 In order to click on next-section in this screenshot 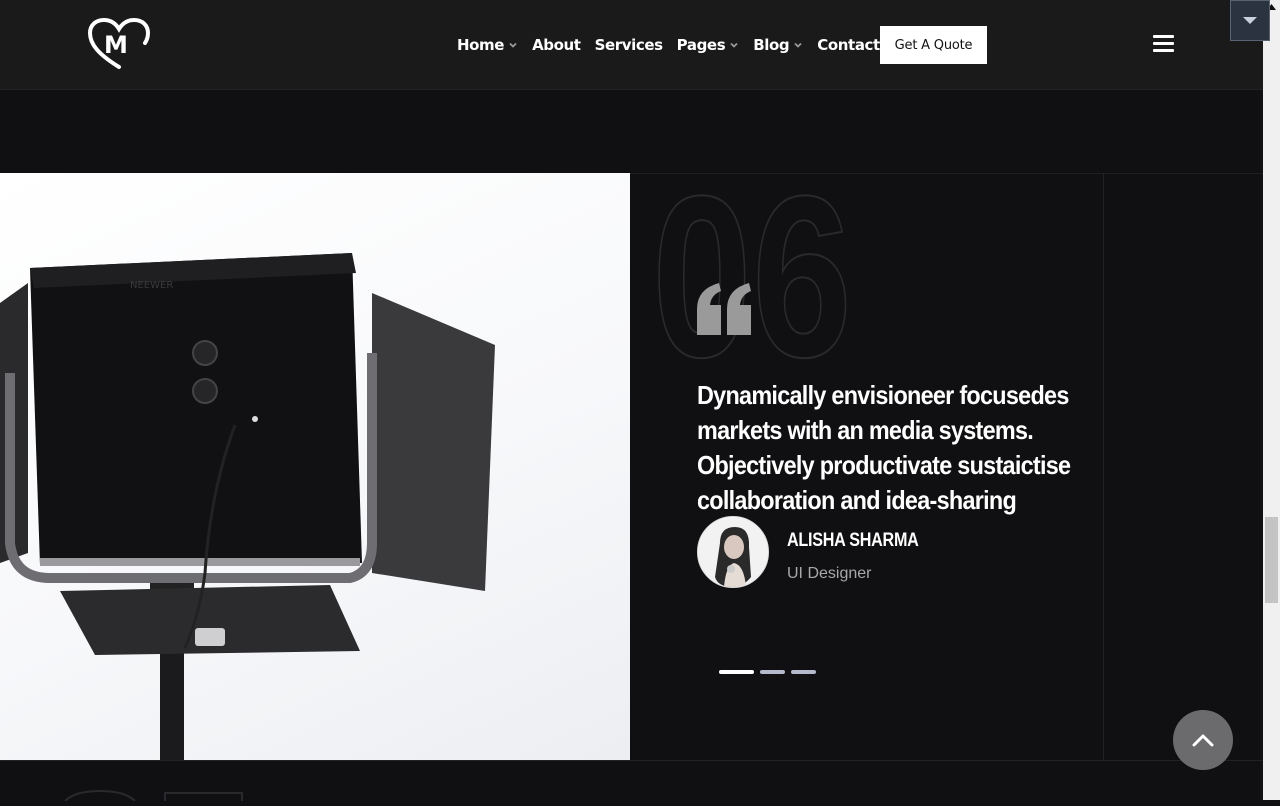, I will do `click(631, 781)`.